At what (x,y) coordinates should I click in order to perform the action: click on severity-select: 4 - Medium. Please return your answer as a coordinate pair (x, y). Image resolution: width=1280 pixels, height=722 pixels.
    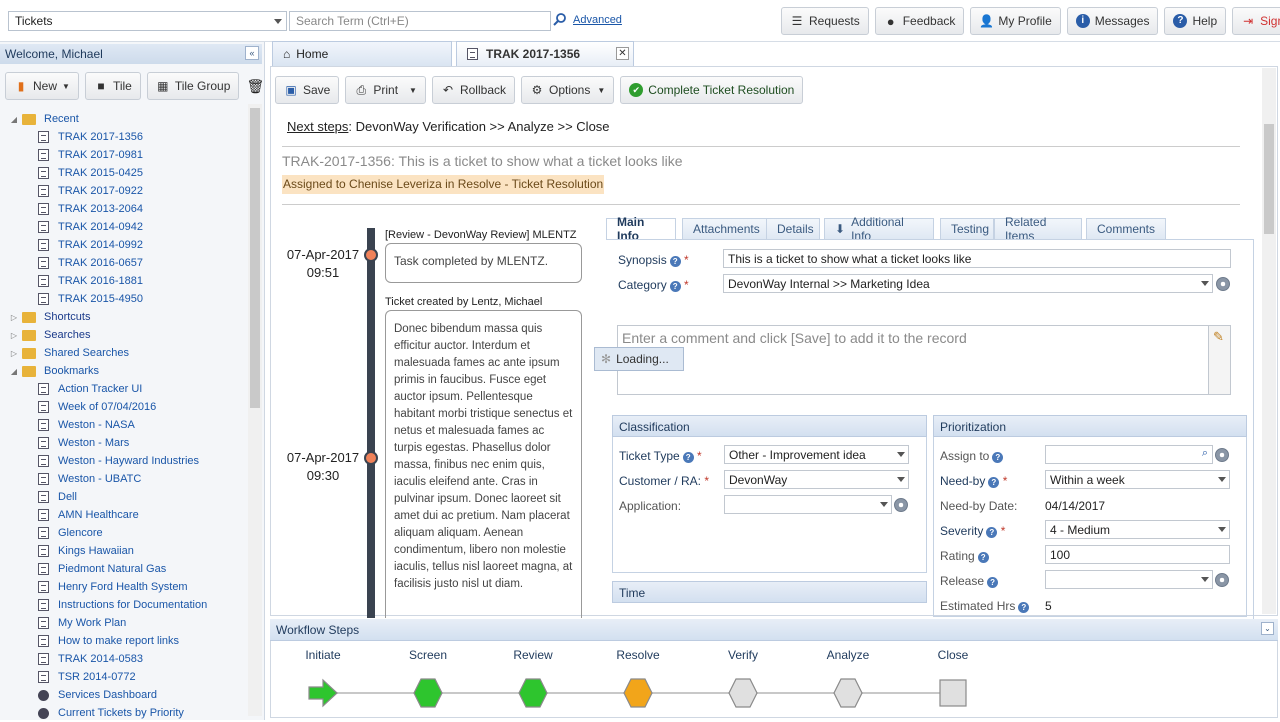
    Looking at the image, I should click on (1137, 529).